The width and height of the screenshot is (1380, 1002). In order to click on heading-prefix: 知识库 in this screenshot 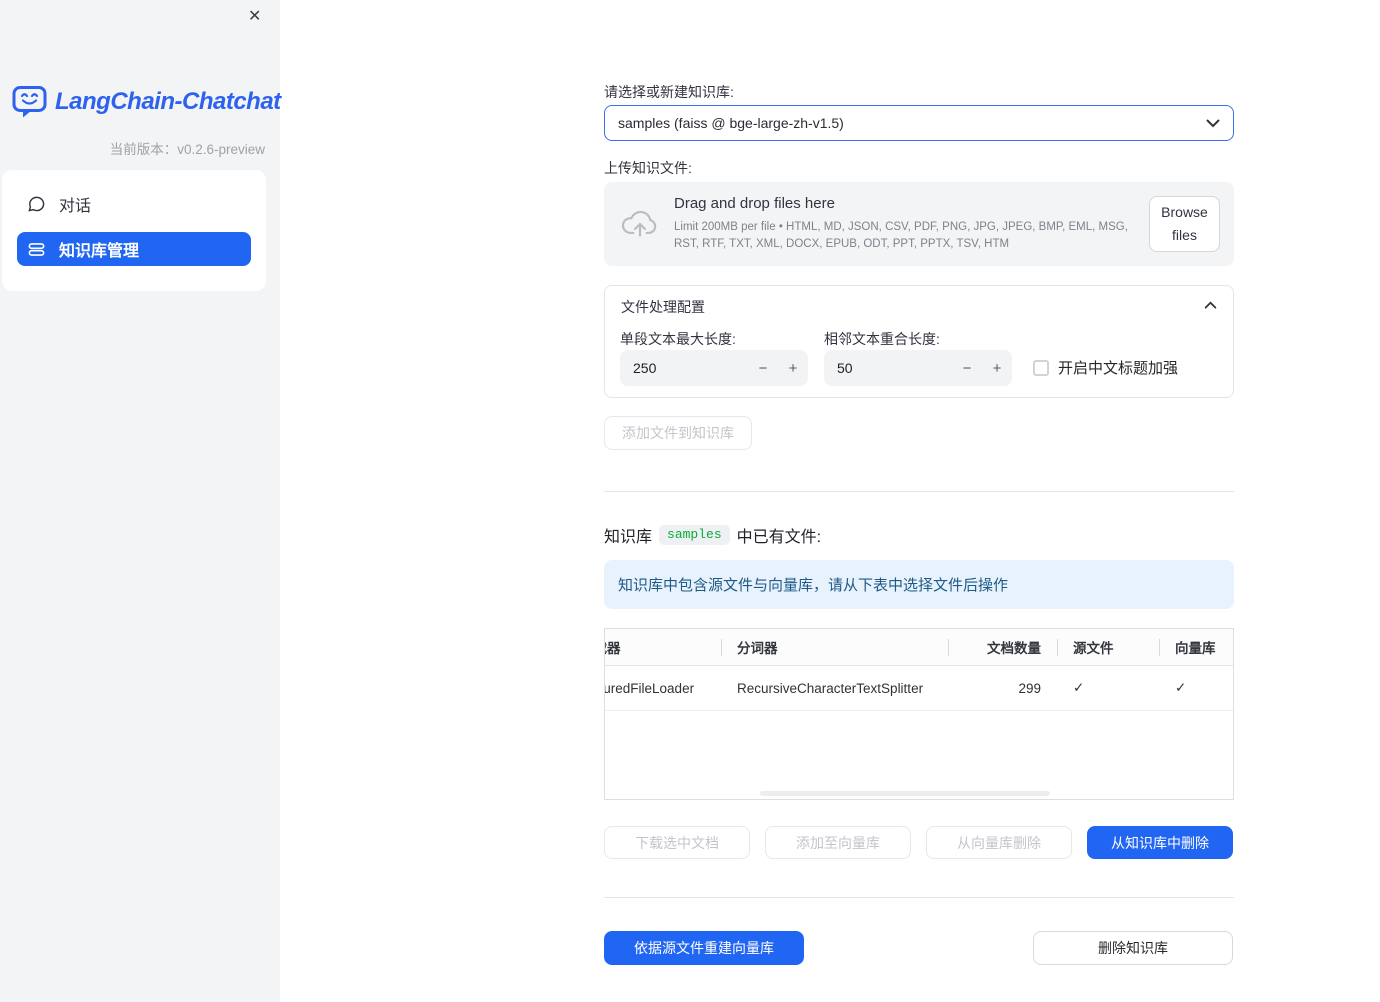, I will do `click(628, 537)`.